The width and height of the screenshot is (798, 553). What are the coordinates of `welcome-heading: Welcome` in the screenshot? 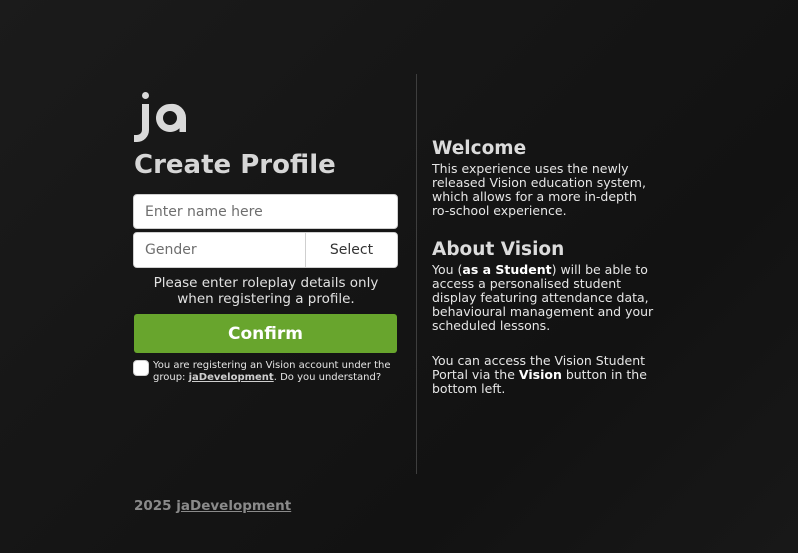 It's located at (479, 148).